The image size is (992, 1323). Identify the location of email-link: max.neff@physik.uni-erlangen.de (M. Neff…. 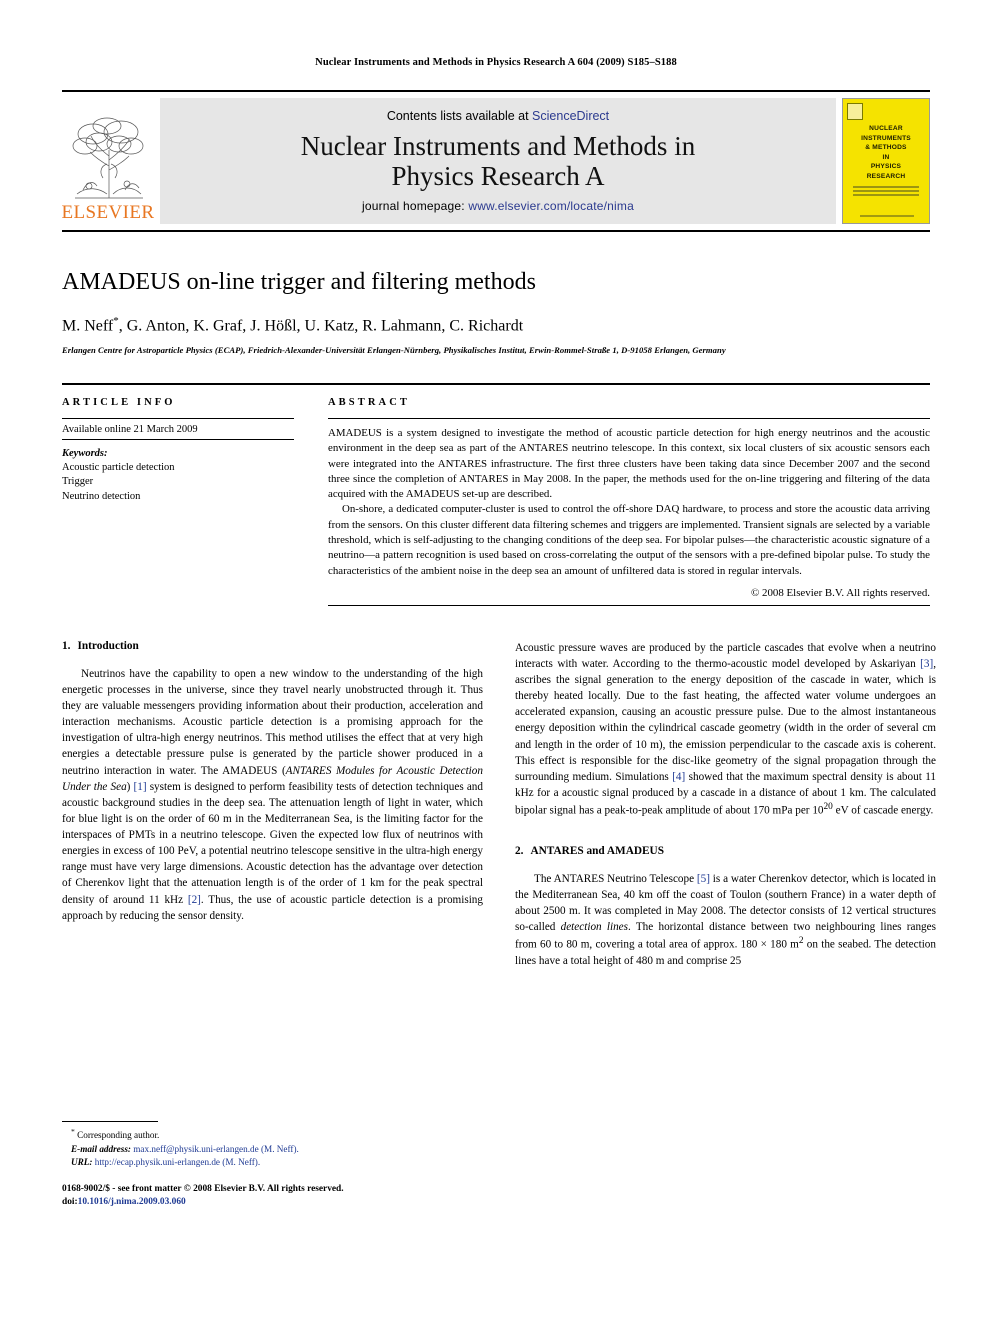
(216, 1149).